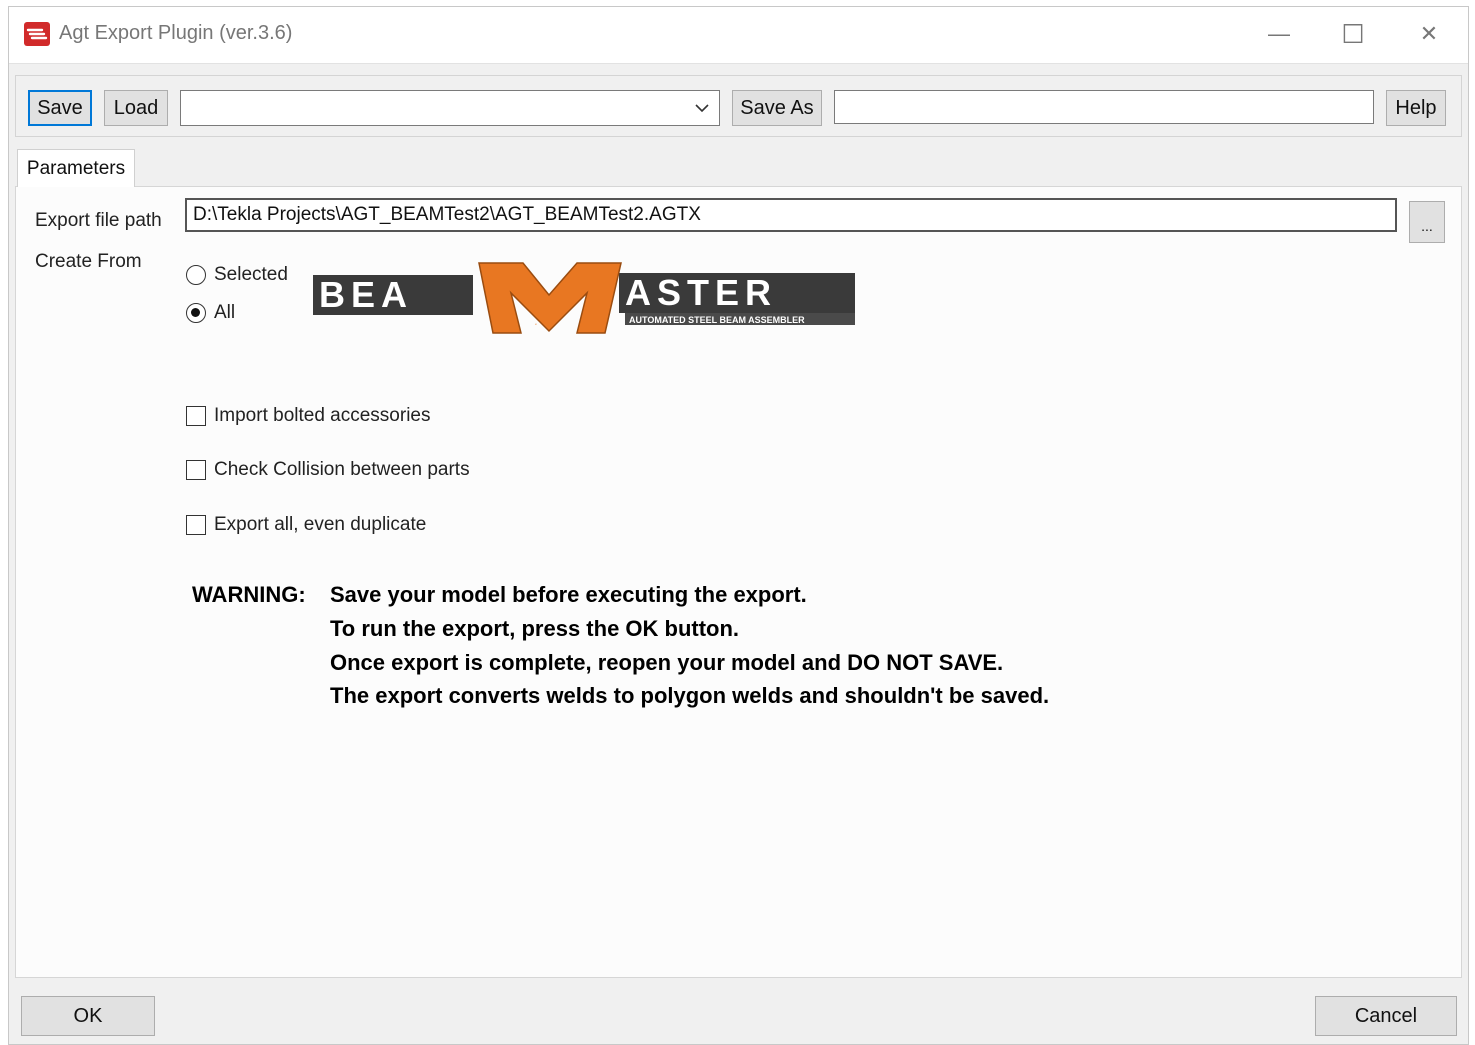 This screenshot has height=1045, width=1475. I want to click on title-bar: Agt Export Plugin (ver.3.6) — ☐ ✕, so click(738, 35).